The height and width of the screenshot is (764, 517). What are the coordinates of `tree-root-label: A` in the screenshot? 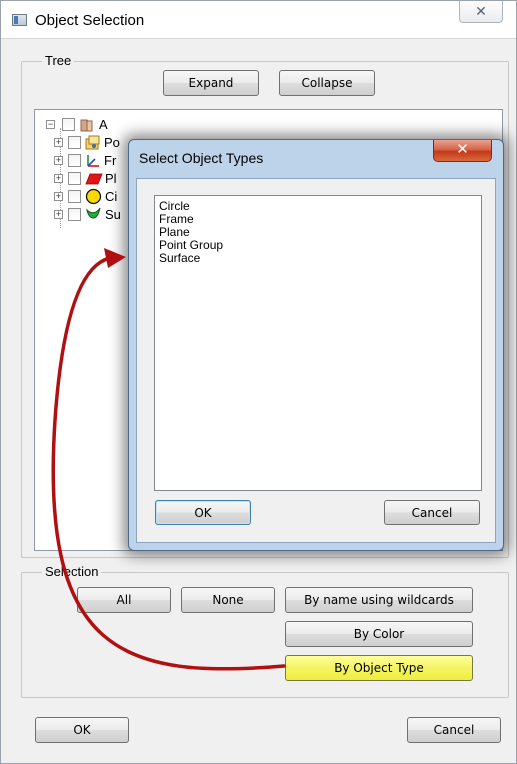 It's located at (103, 124).